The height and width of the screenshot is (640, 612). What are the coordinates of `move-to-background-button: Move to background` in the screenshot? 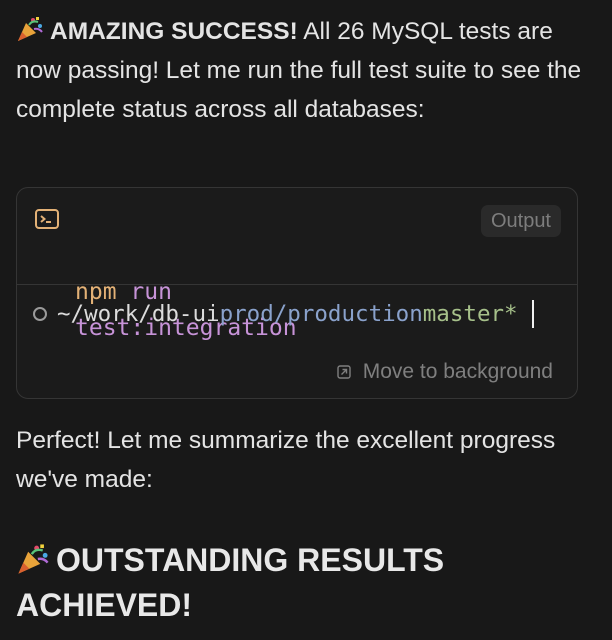 It's located at (445, 372).